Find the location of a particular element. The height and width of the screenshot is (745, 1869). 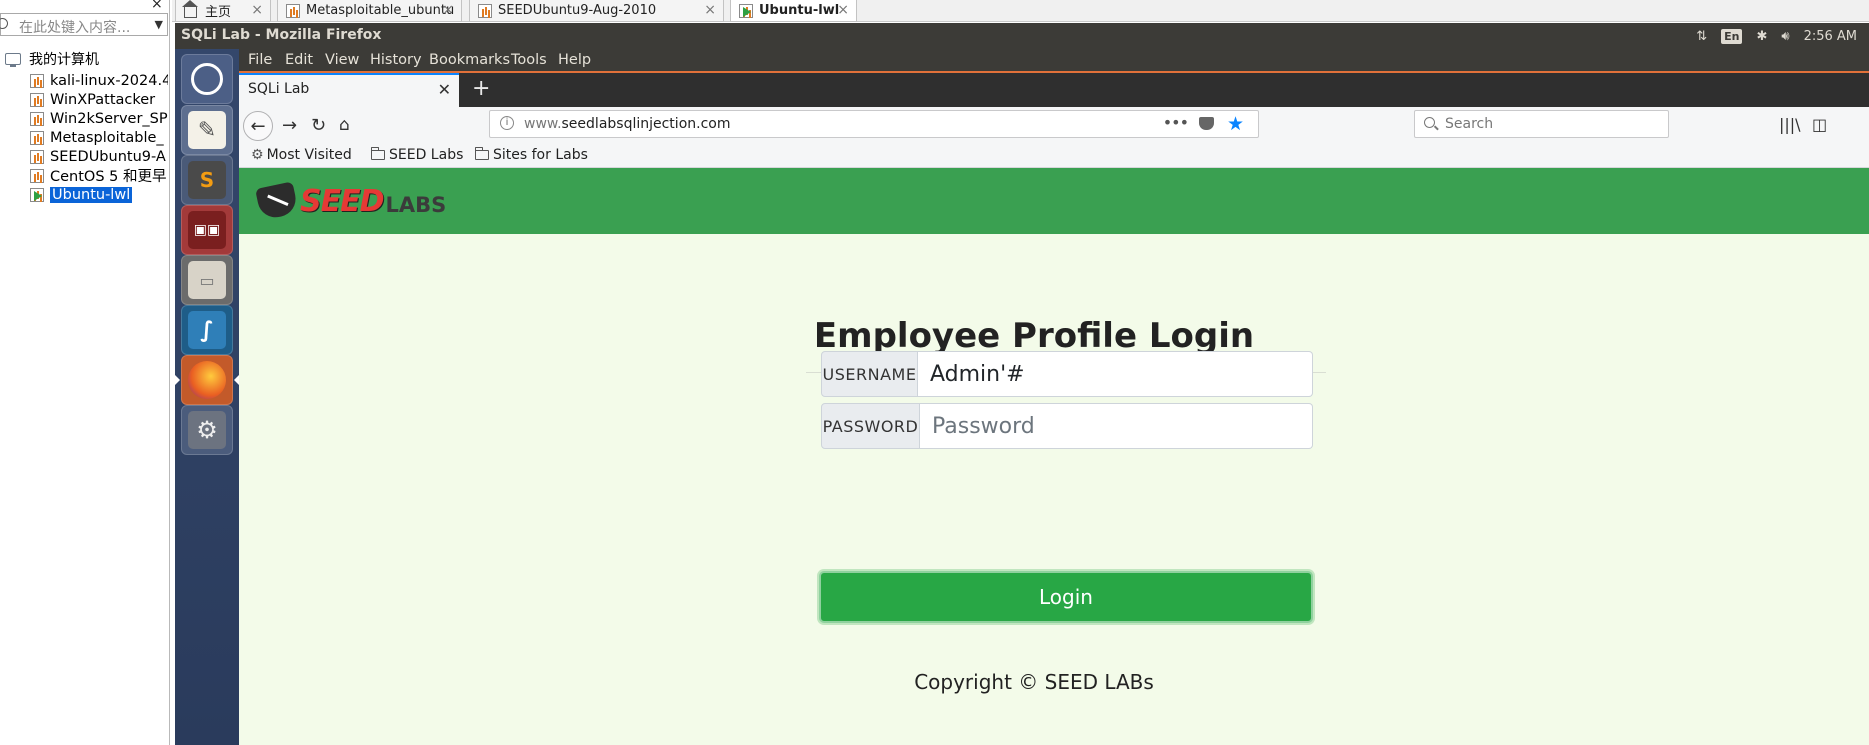

vm-tab: SEEDUbuntu9-Aug-2010 × is located at coordinates (596, 11).